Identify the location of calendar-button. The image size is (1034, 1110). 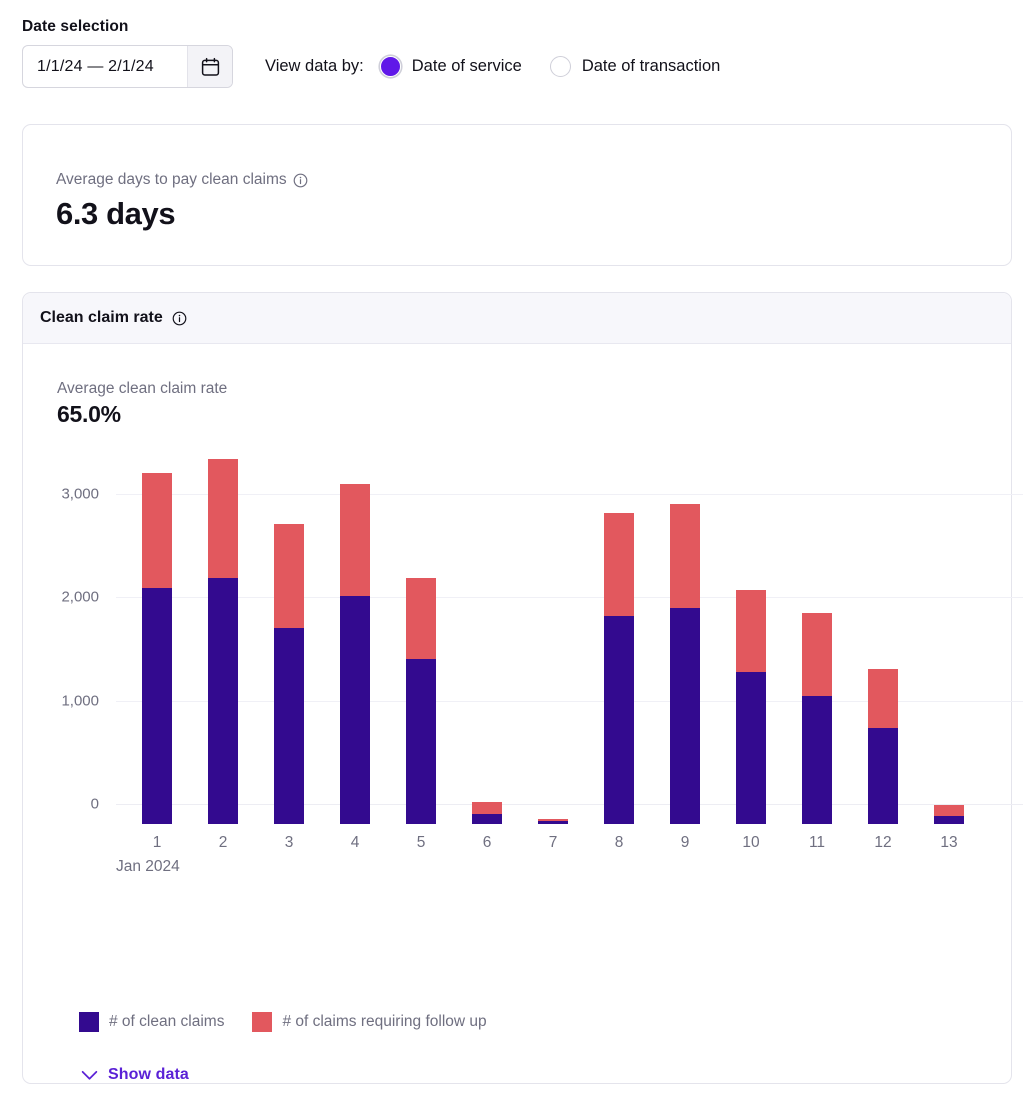
(209, 66).